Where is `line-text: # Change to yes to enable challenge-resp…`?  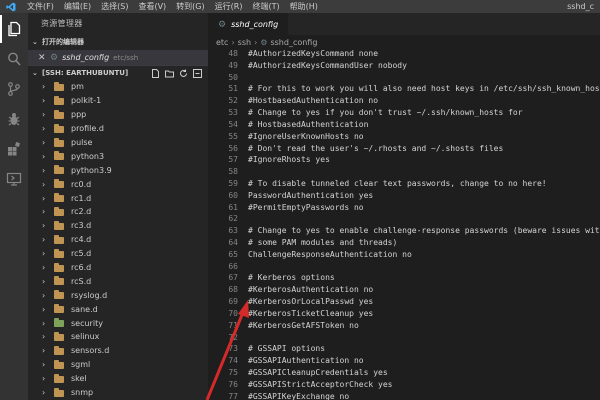 line-text: # Change to yes to enable challenge-resp… is located at coordinates (424, 231).